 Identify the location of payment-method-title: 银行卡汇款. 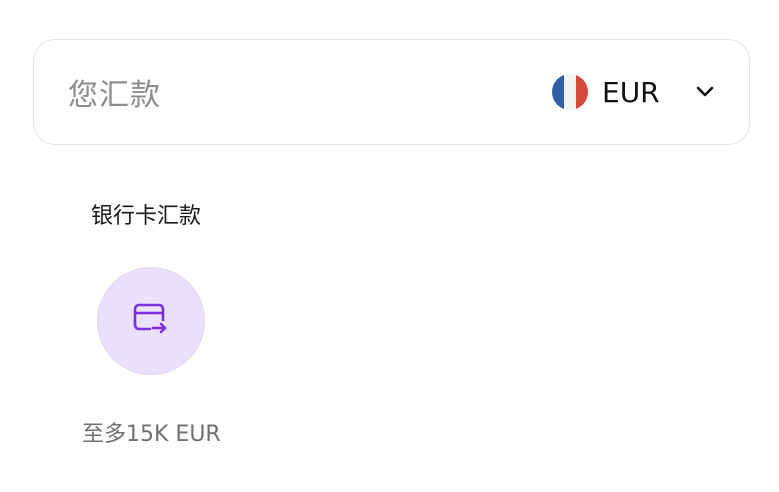
(146, 216).